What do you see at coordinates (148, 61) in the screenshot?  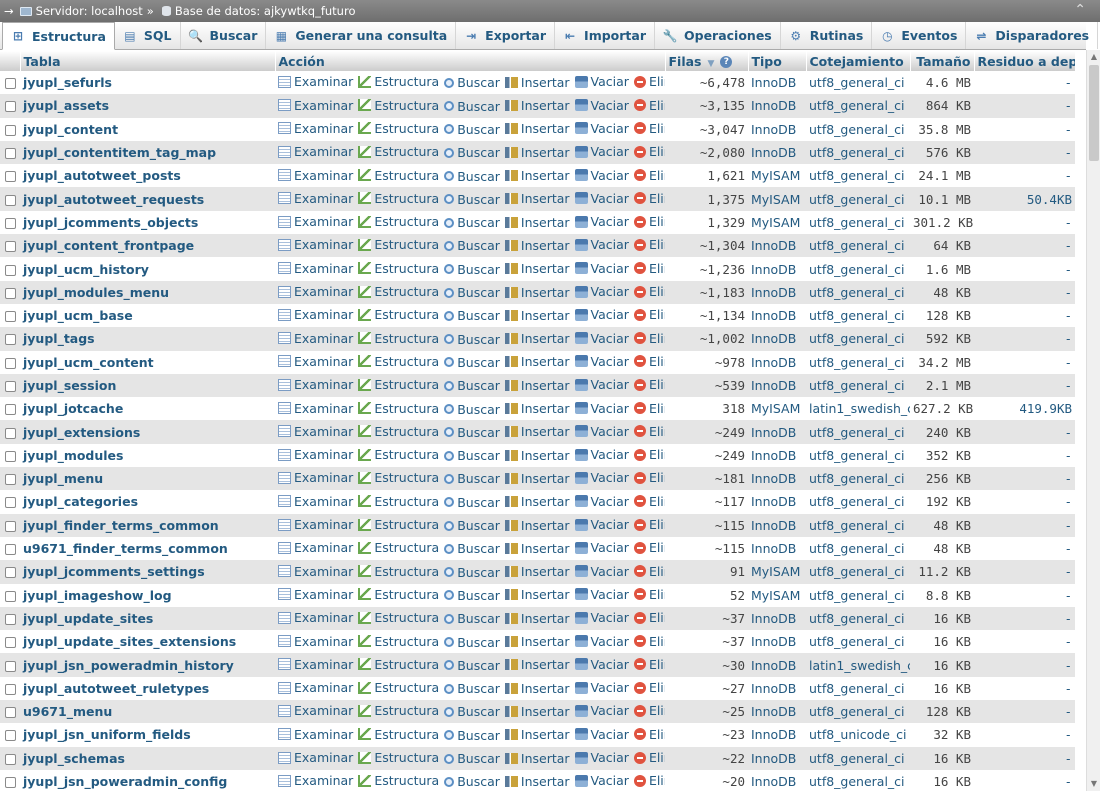 I see `header-tabla: Tabla` at bounding box center [148, 61].